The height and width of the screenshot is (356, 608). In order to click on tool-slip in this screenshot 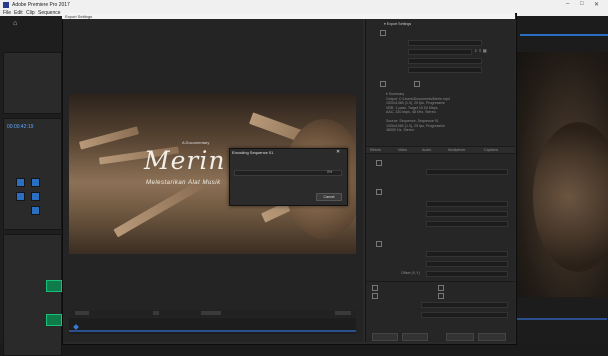, I will do `click(35, 210)`.